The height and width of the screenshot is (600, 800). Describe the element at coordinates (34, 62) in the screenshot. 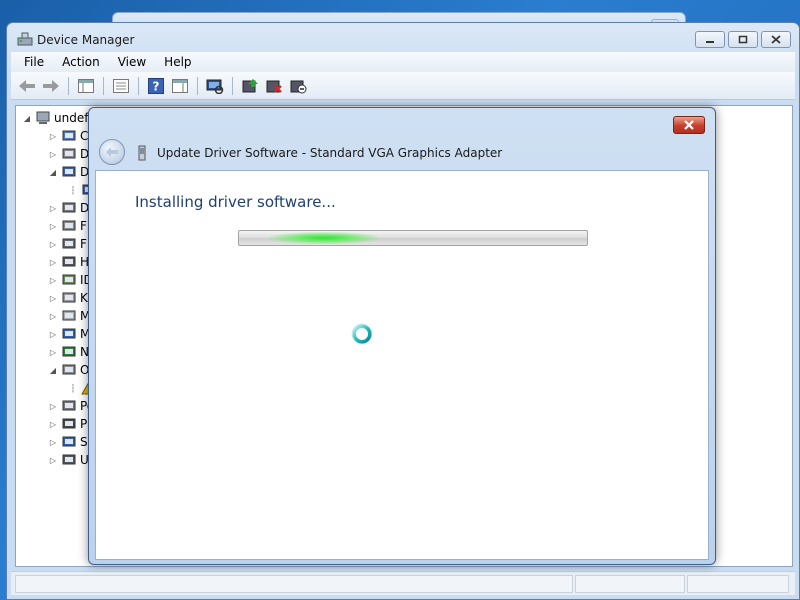

I see `menu-file: File` at that location.